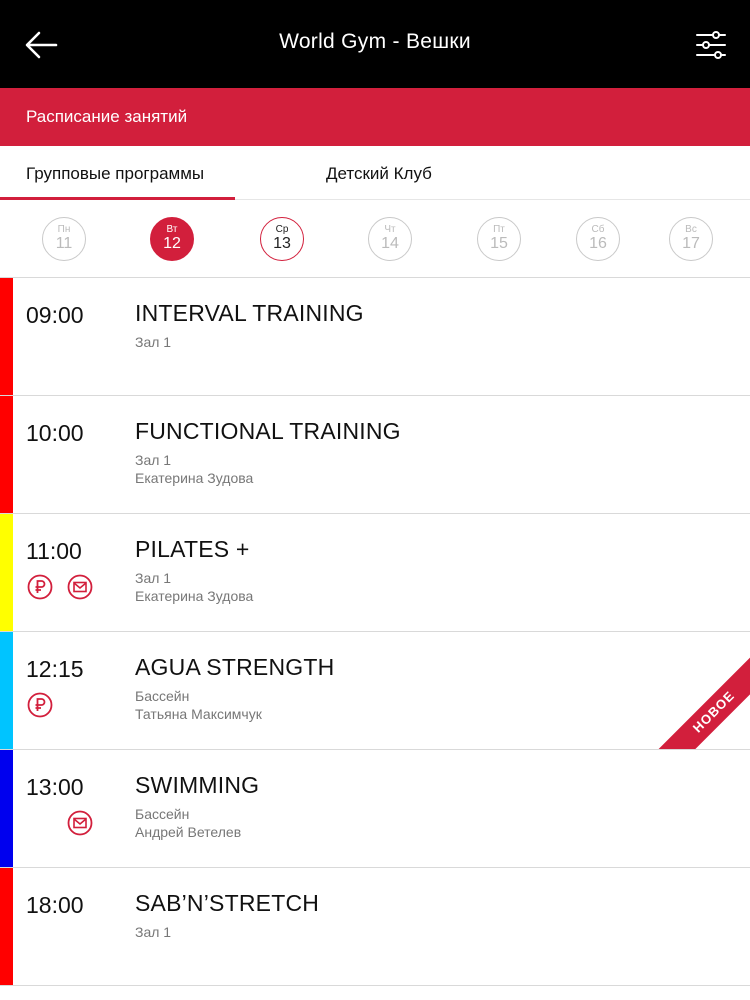 The width and height of the screenshot is (750, 1000). I want to click on section-header: Расписание занятий, so click(375, 117).